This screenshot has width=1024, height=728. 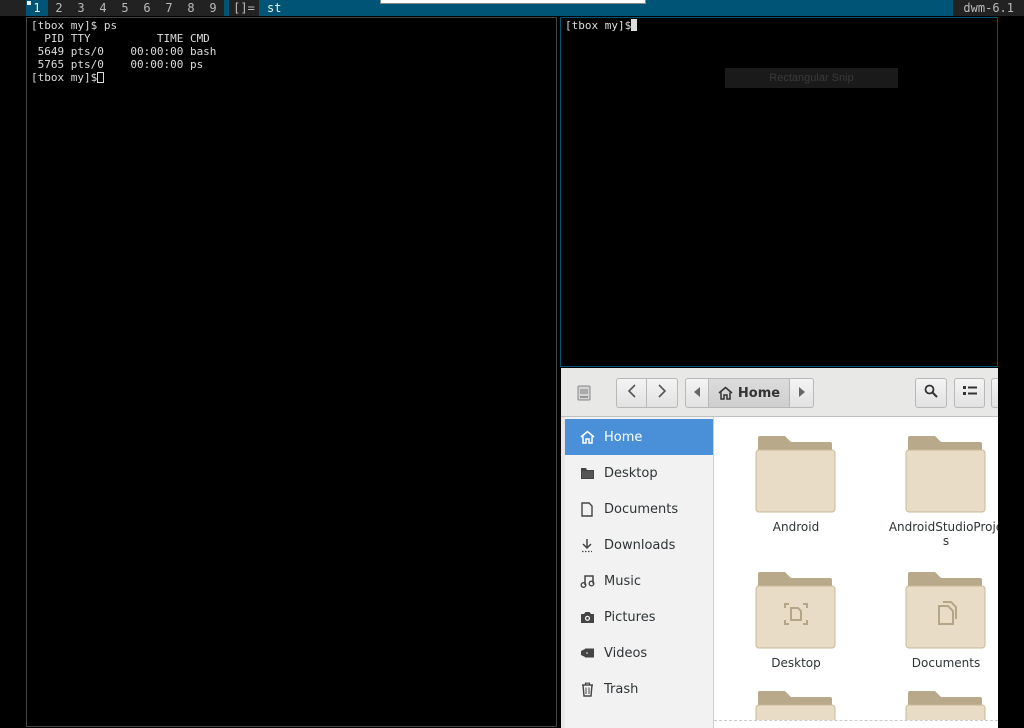 I want to click on back-button, so click(x=631, y=393).